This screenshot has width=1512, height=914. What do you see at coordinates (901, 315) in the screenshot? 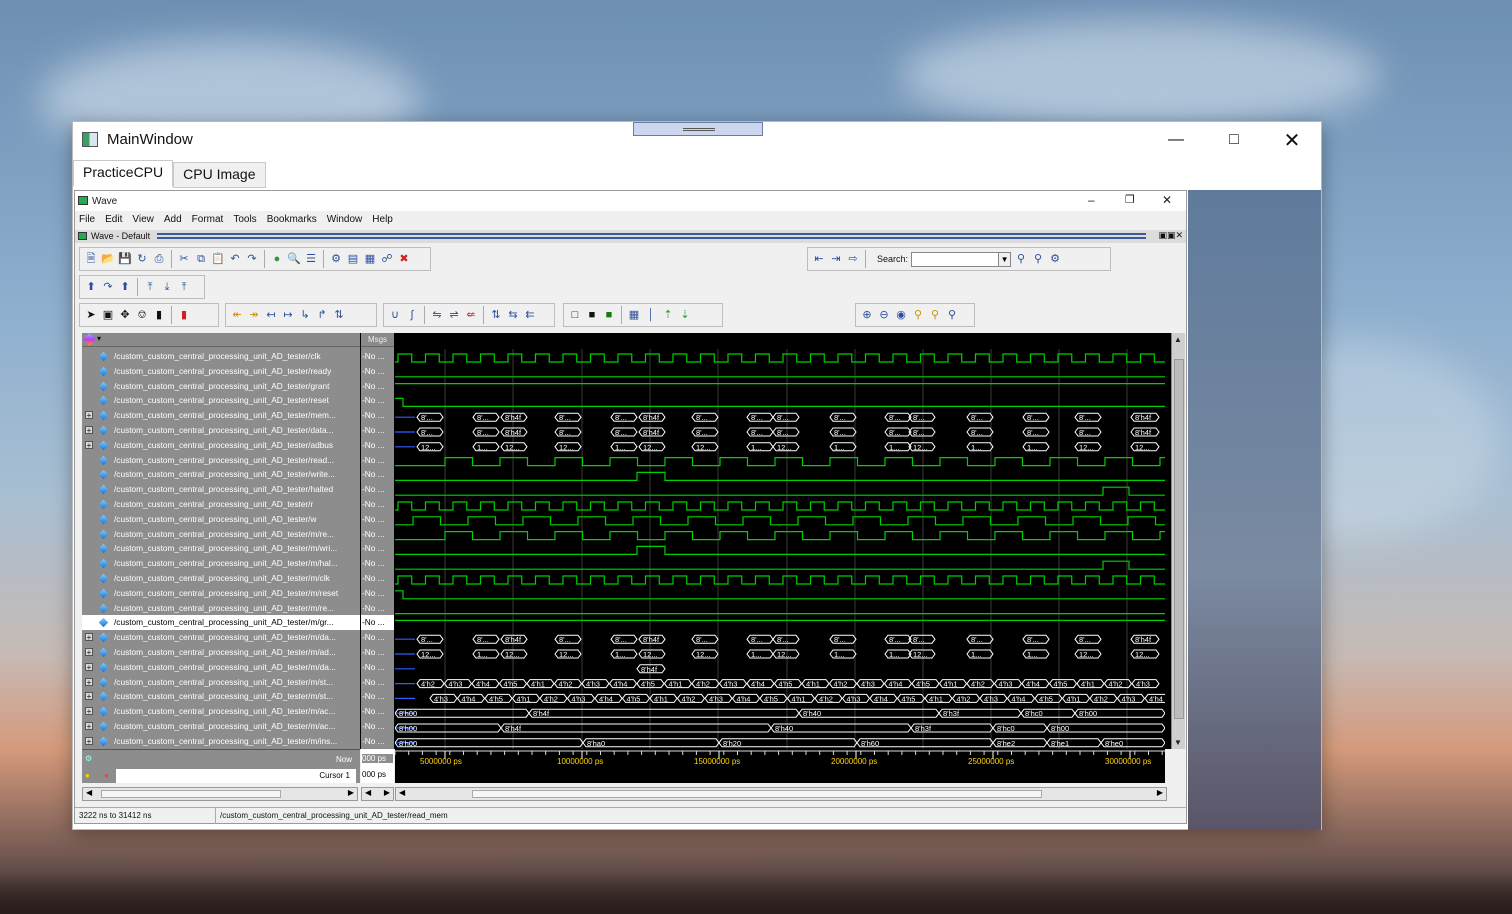
I see `zoom-full-icon: ◉` at bounding box center [901, 315].